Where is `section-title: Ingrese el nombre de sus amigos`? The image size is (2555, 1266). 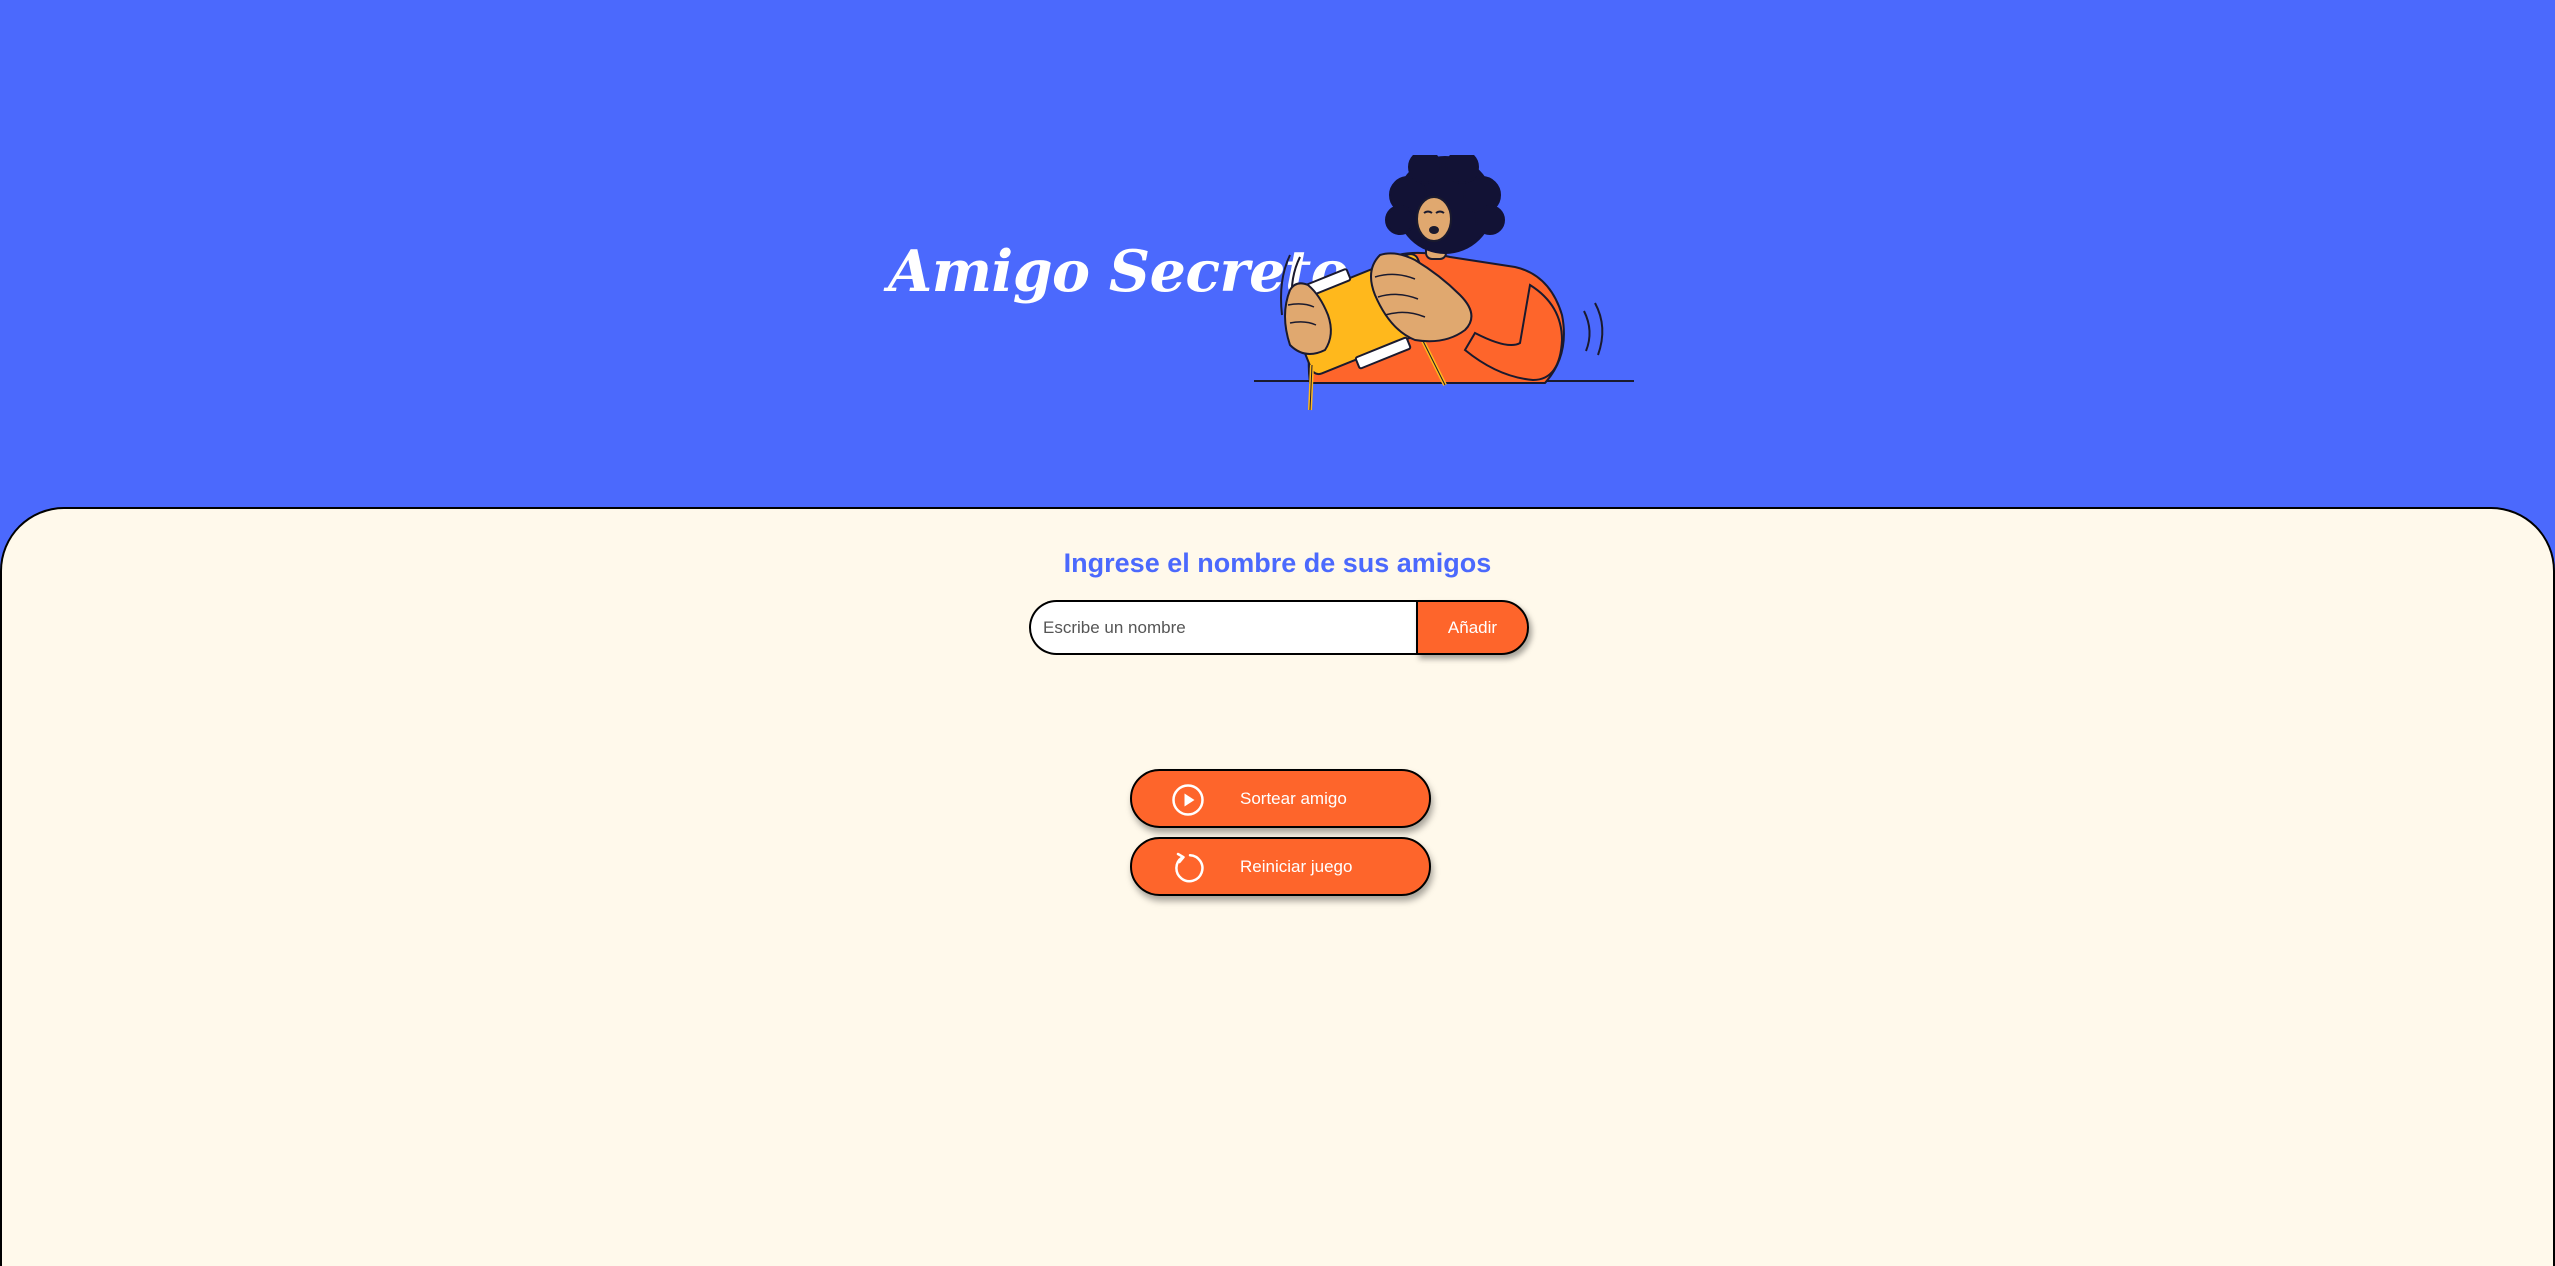 section-title: Ingrese el nombre de sus amigos is located at coordinates (1277, 563).